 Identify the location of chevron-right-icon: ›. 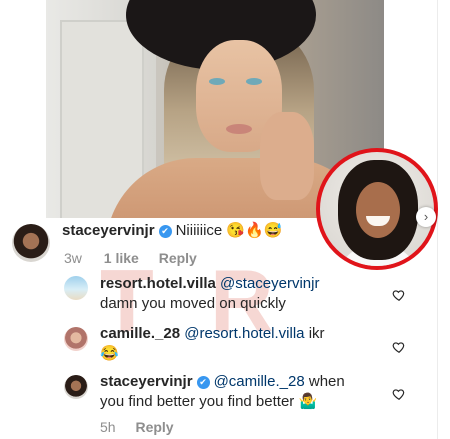
(426, 217).